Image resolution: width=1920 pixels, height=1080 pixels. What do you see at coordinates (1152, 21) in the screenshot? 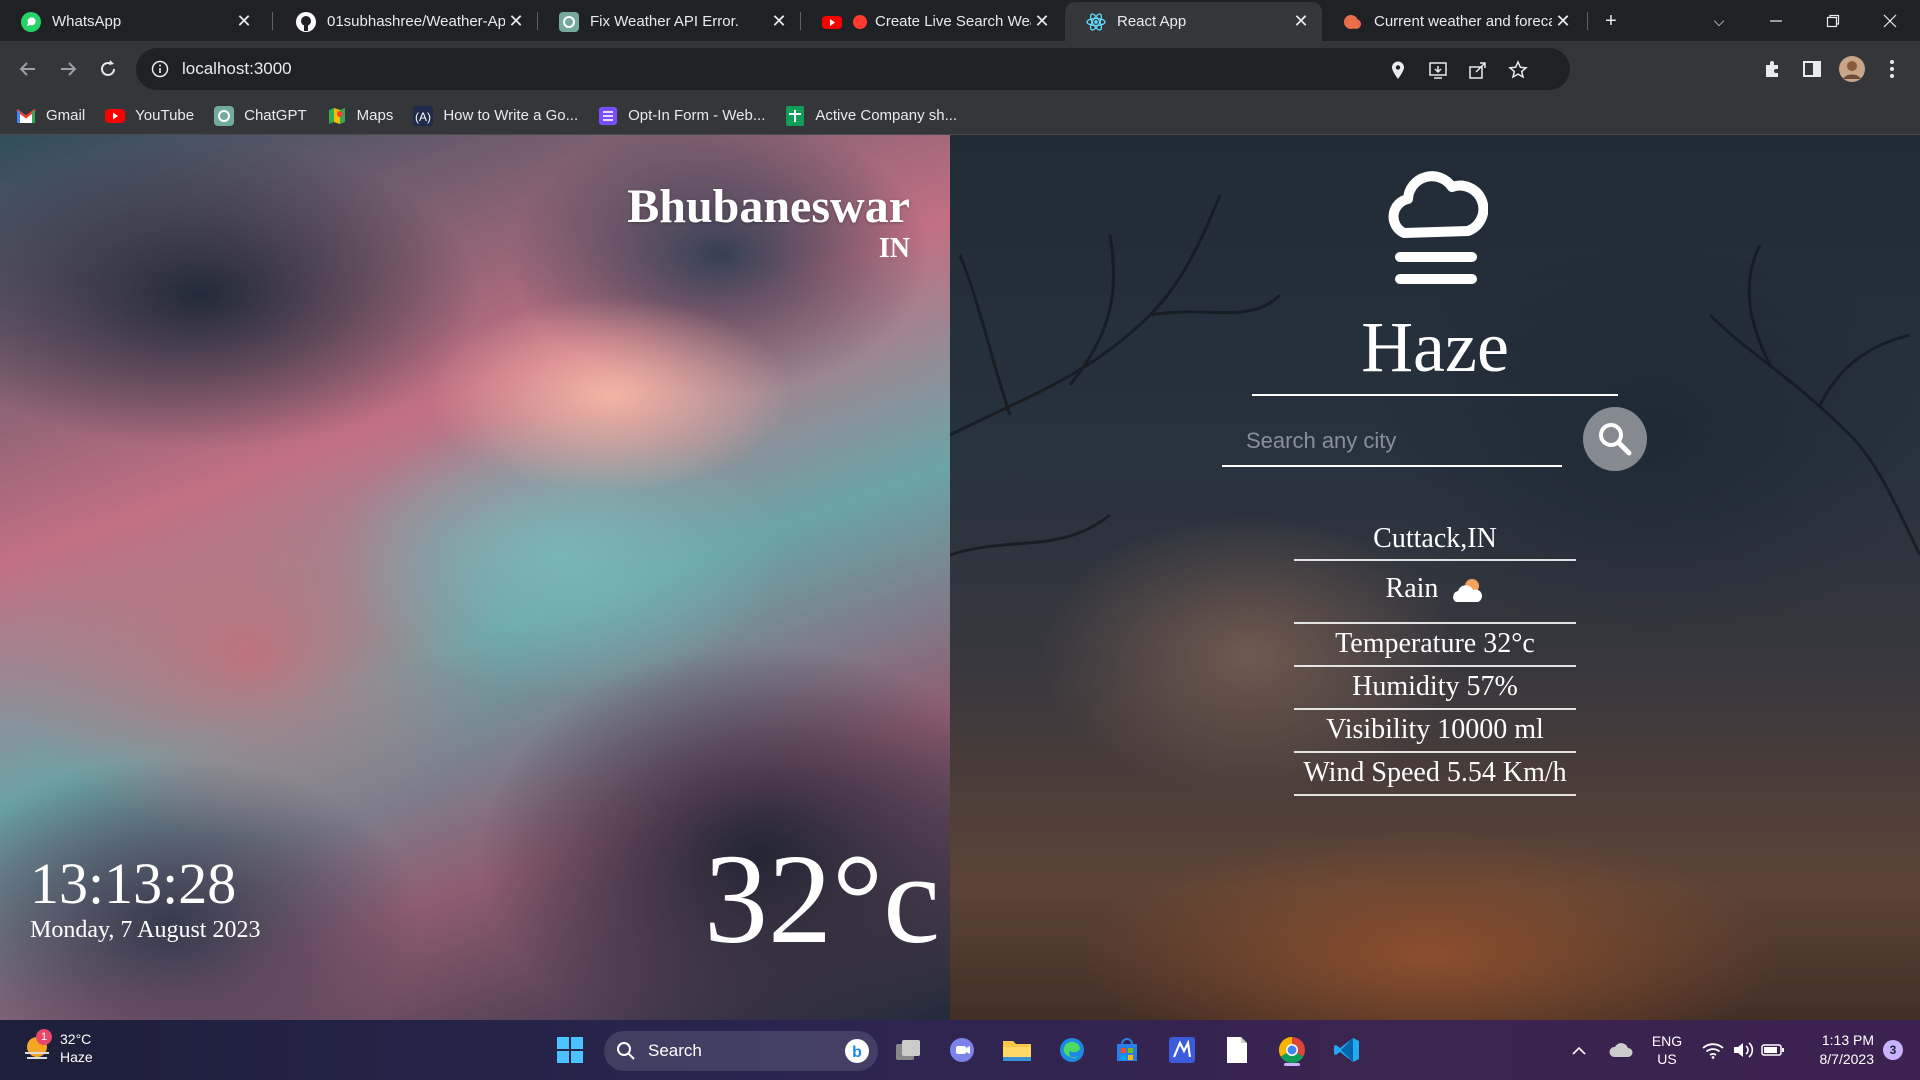
I see `tab-title: React App` at bounding box center [1152, 21].